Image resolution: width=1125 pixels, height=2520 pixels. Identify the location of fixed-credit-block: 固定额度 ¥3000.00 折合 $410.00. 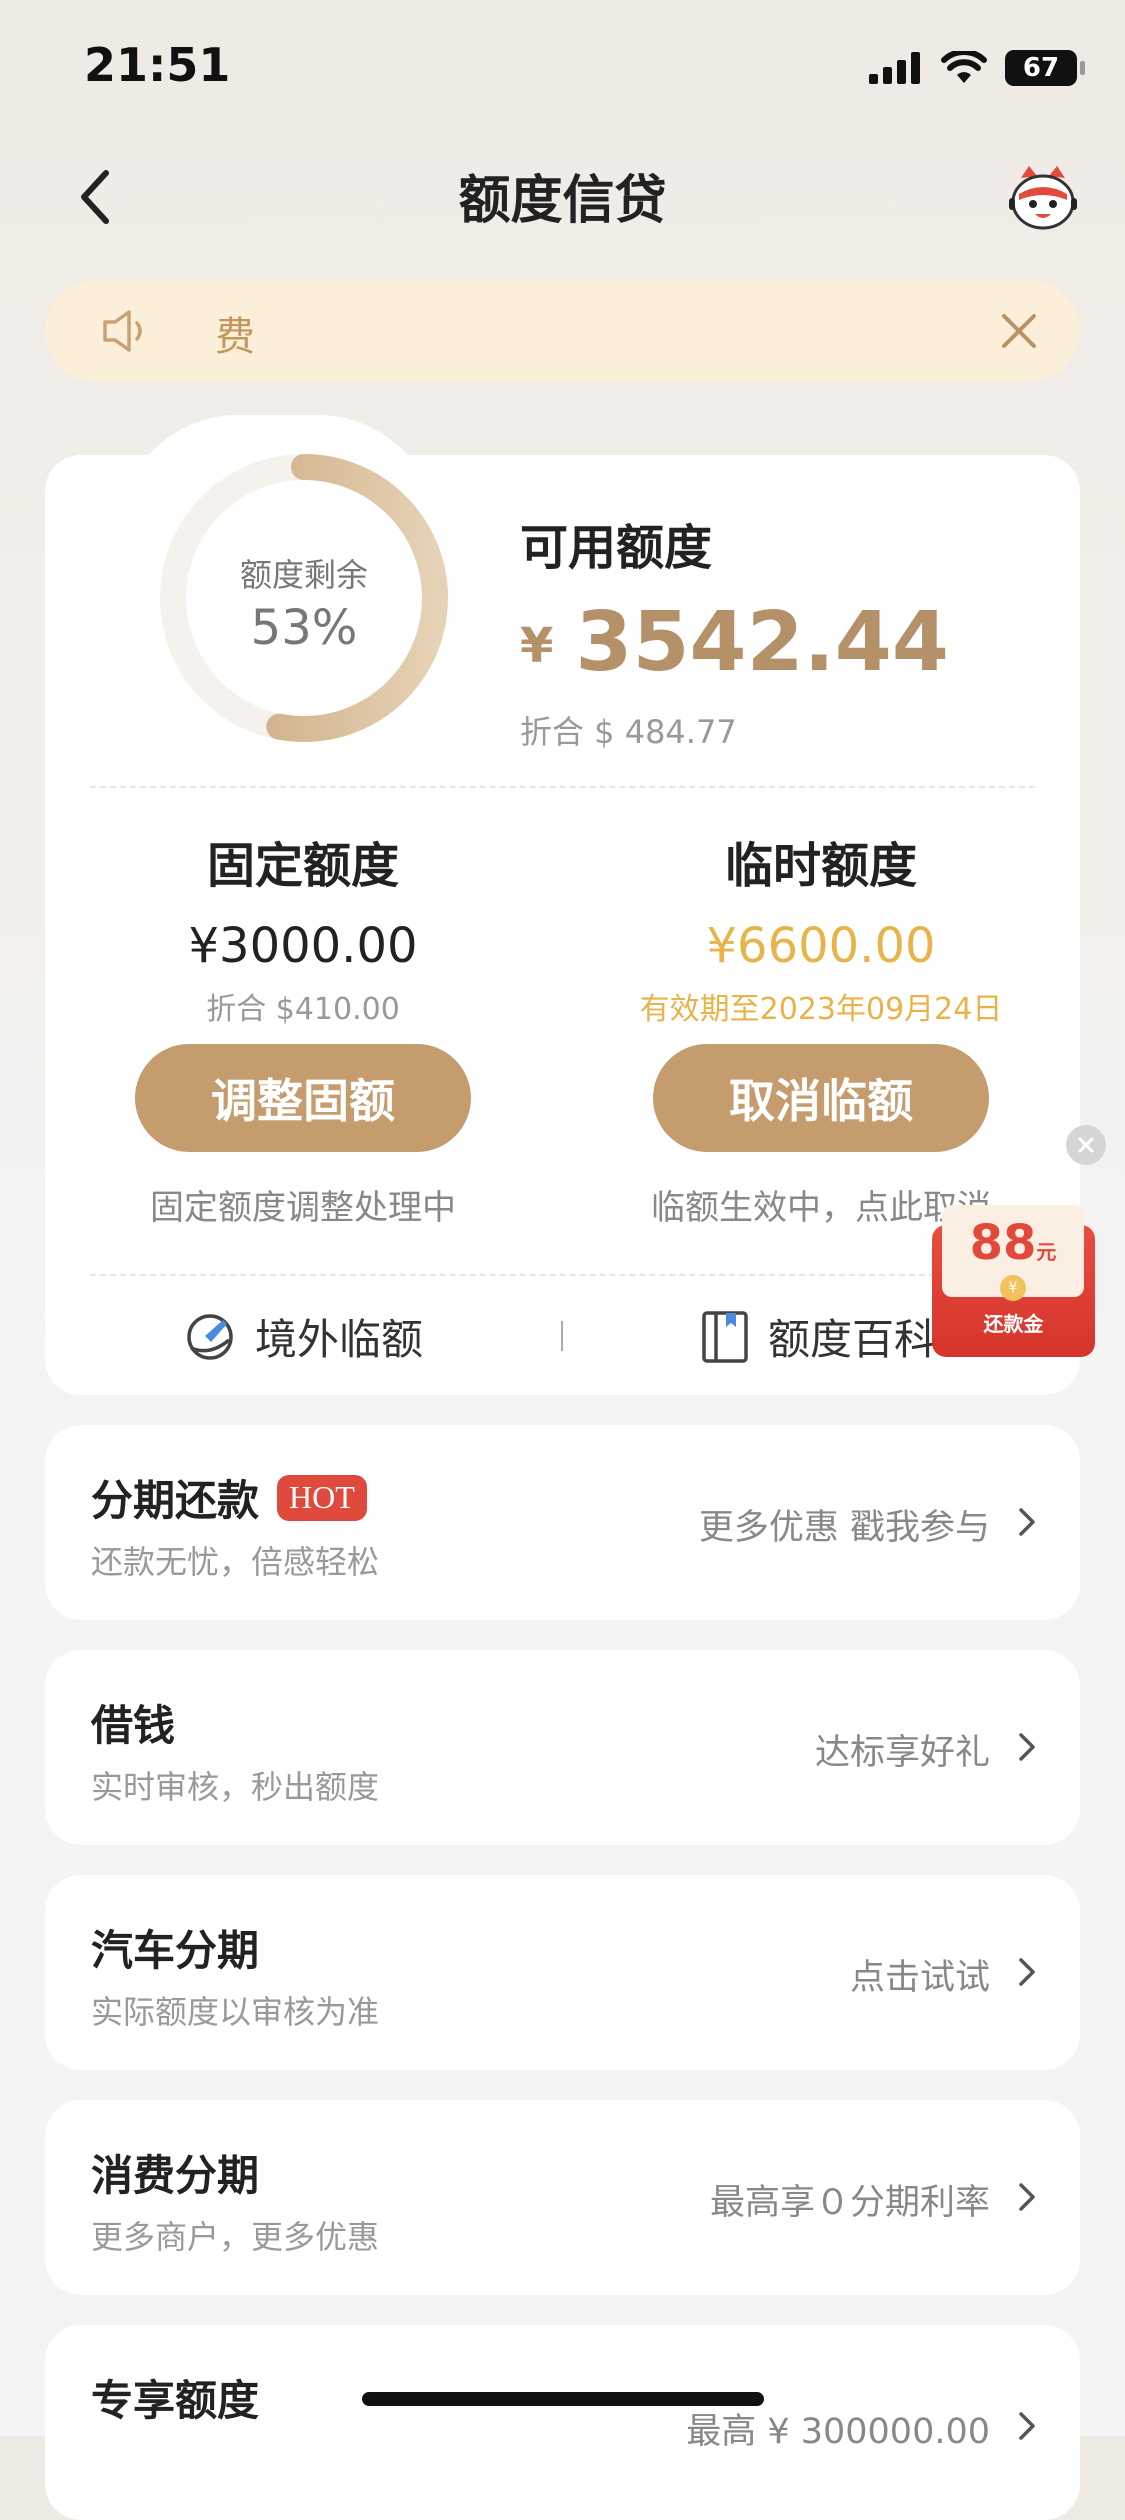
(303, 927).